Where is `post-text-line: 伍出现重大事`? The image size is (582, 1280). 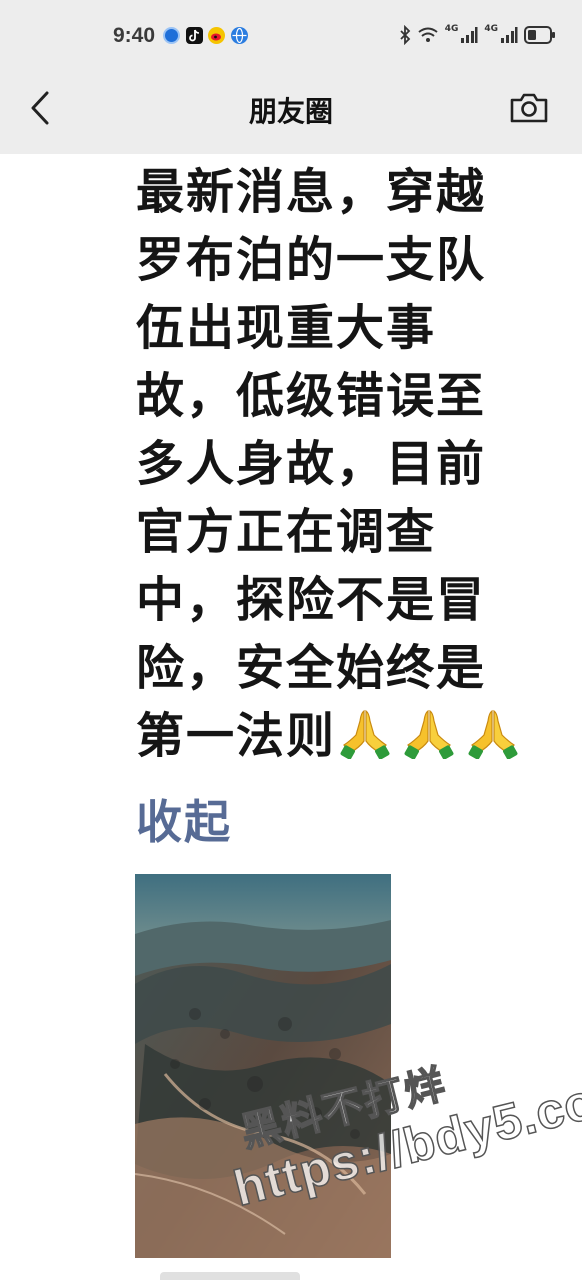
post-text-line: 伍出现重大事 is located at coordinates (286, 328).